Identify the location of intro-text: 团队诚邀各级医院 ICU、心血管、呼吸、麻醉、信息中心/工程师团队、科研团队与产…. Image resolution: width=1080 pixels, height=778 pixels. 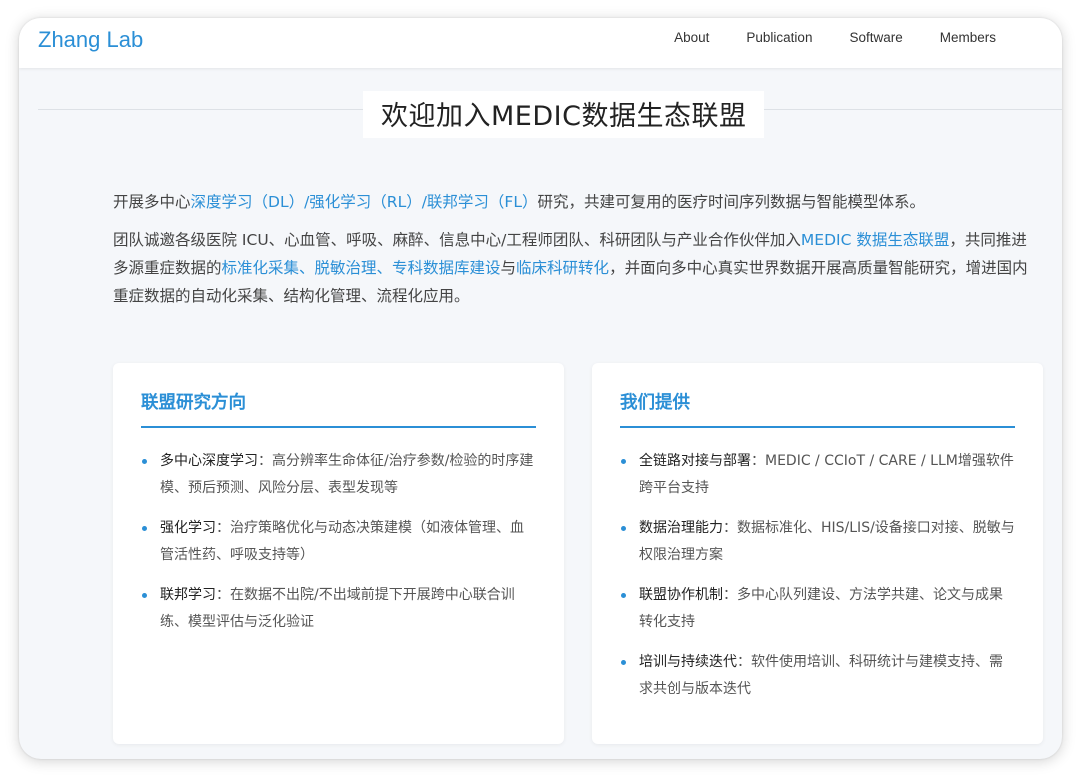
(457, 240).